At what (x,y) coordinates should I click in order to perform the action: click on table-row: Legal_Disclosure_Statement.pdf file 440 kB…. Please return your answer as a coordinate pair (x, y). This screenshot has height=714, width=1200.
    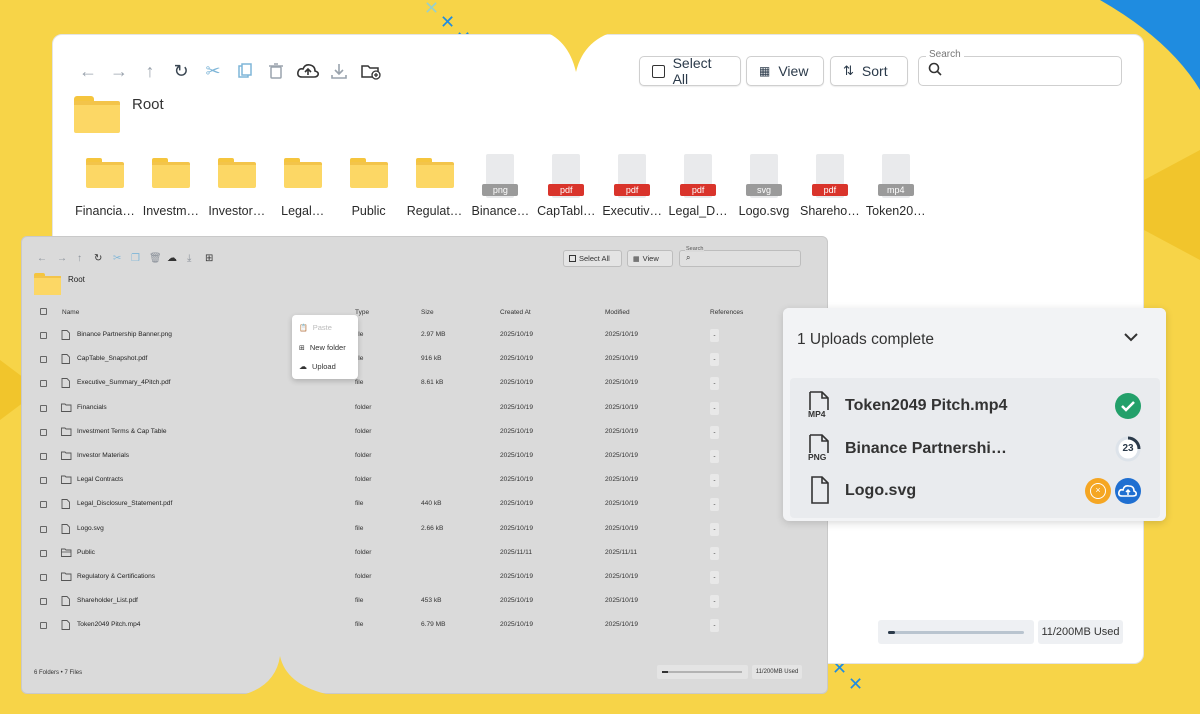
    Looking at the image, I should click on (415, 505).